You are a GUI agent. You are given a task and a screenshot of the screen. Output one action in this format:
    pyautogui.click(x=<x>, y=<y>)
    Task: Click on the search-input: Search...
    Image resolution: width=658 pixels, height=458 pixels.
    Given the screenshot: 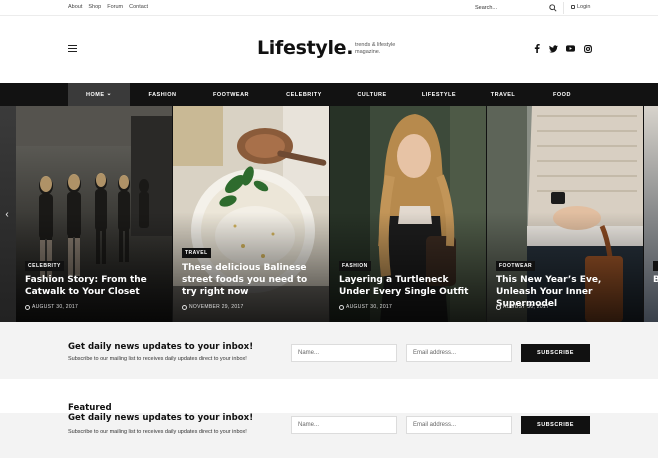 What is the action you would take?
    pyautogui.click(x=518, y=8)
    